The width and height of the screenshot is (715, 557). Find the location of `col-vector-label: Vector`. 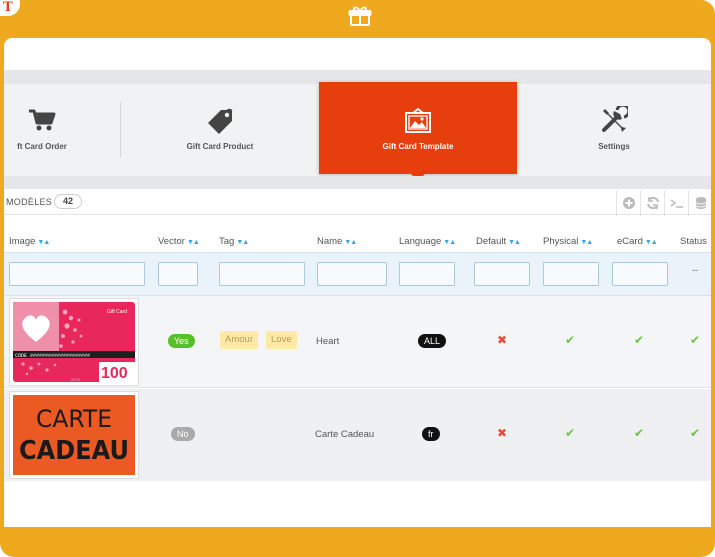

col-vector-label: Vector is located at coordinates (171, 241).